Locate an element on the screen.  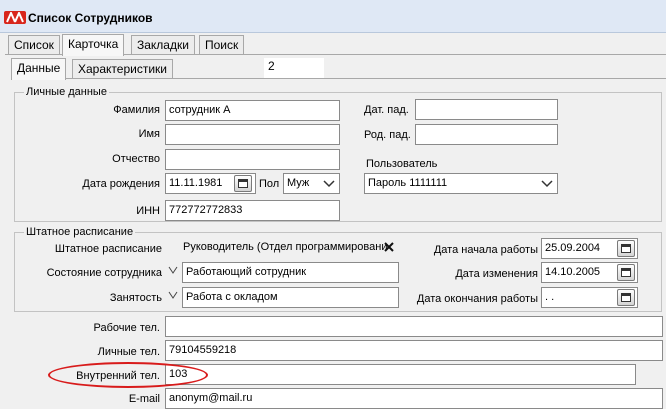
birthdate-label: Дата рождения is located at coordinates (121, 184).